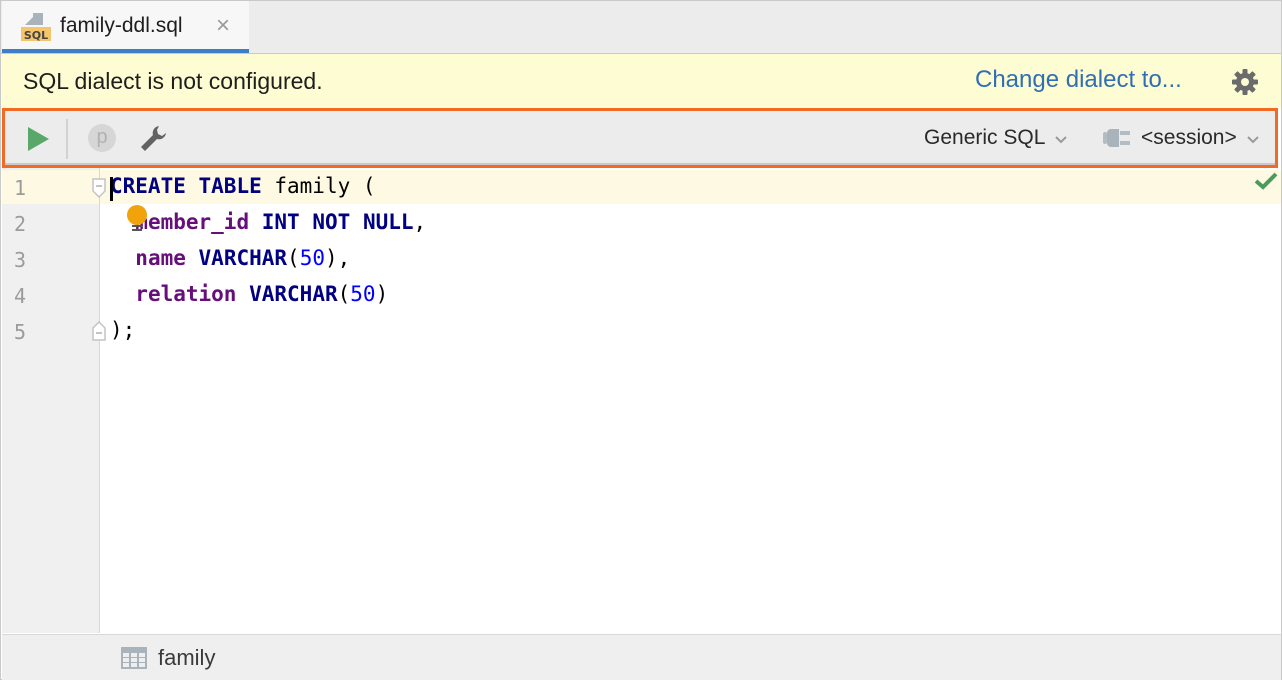 The image size is (1282, 680). Describe the element at coordinates (20, 188) in the screenshot. I see `line-number: 1` at that location.